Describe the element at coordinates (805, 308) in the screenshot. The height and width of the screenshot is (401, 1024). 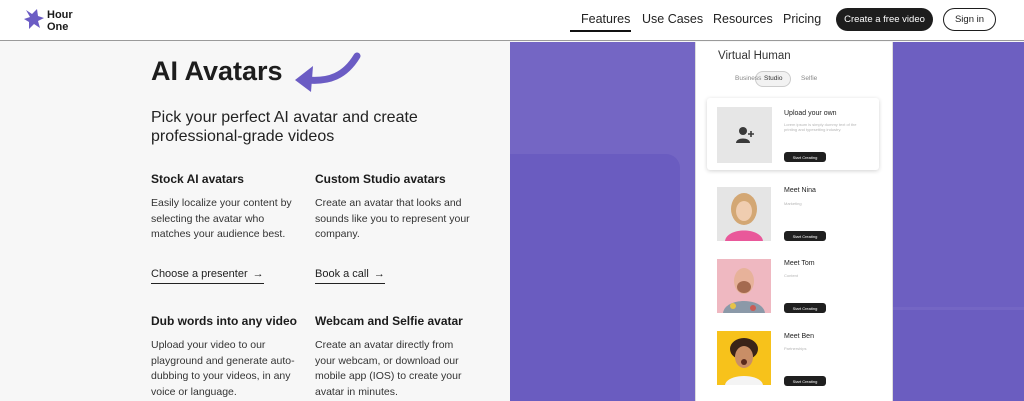
I see `tom-start-creating-button: Start Creating` at that location.